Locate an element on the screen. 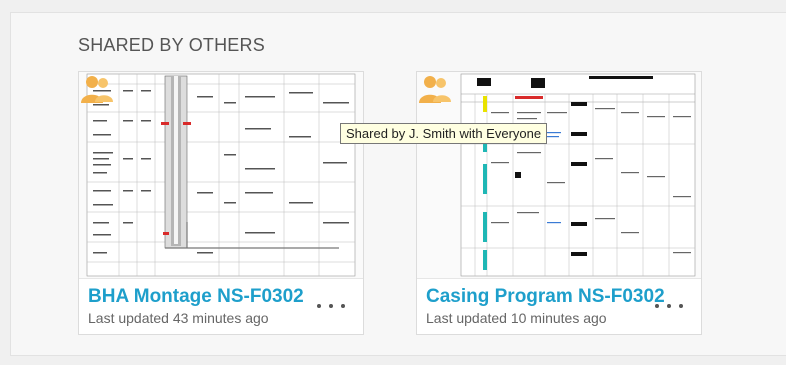 The width and height of the screenshot is (786, 365). card-title: BHA Montage NS-F0302 is located at coordinates (196, 297).